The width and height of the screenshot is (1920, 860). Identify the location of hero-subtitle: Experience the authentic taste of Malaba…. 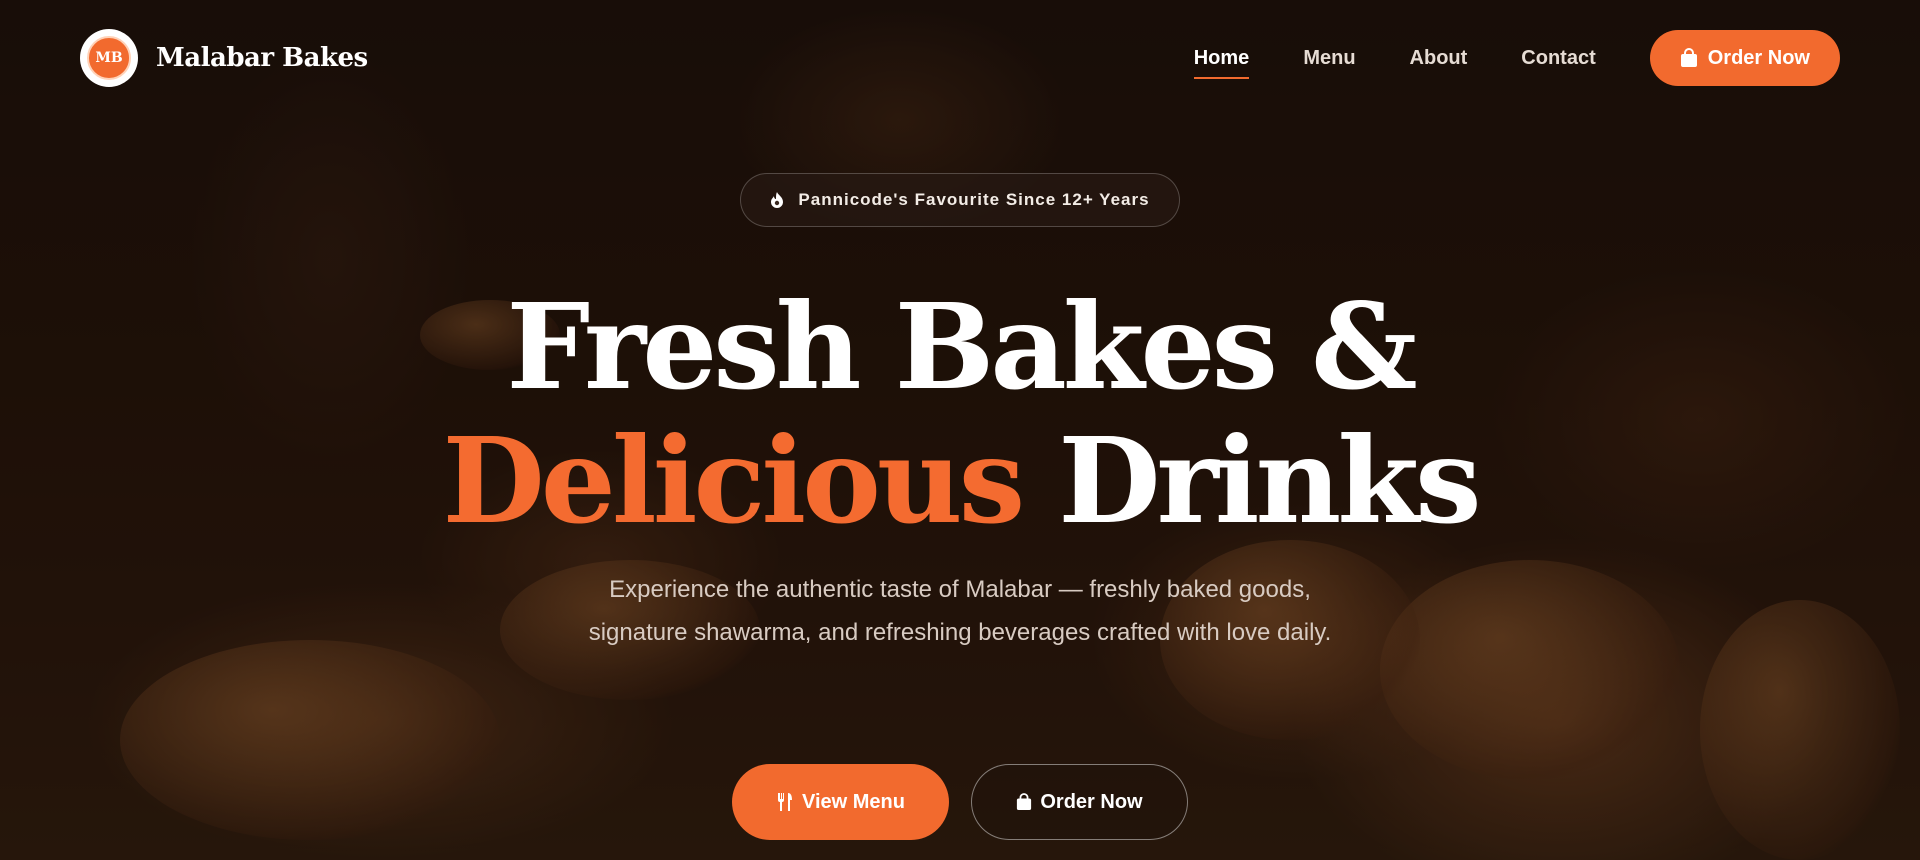
(960, 611).